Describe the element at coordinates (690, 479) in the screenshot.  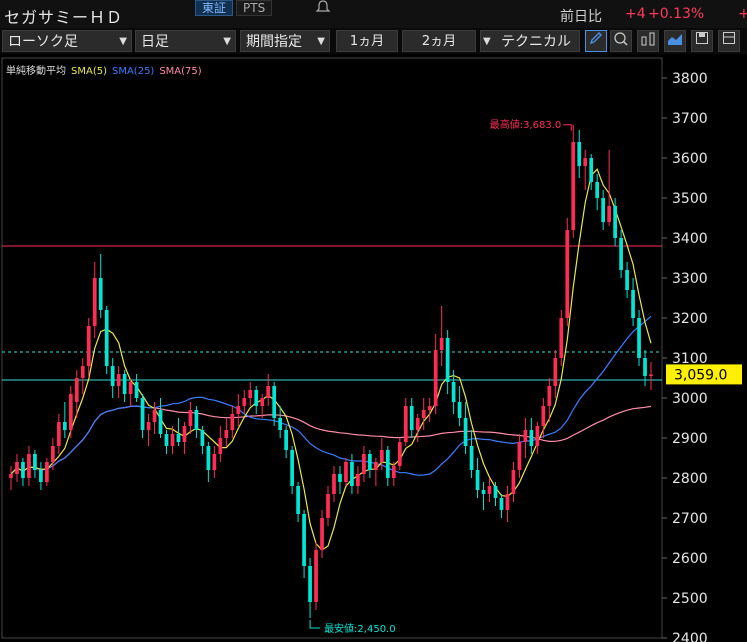
I see `y-tick-label: 2800` at that location.